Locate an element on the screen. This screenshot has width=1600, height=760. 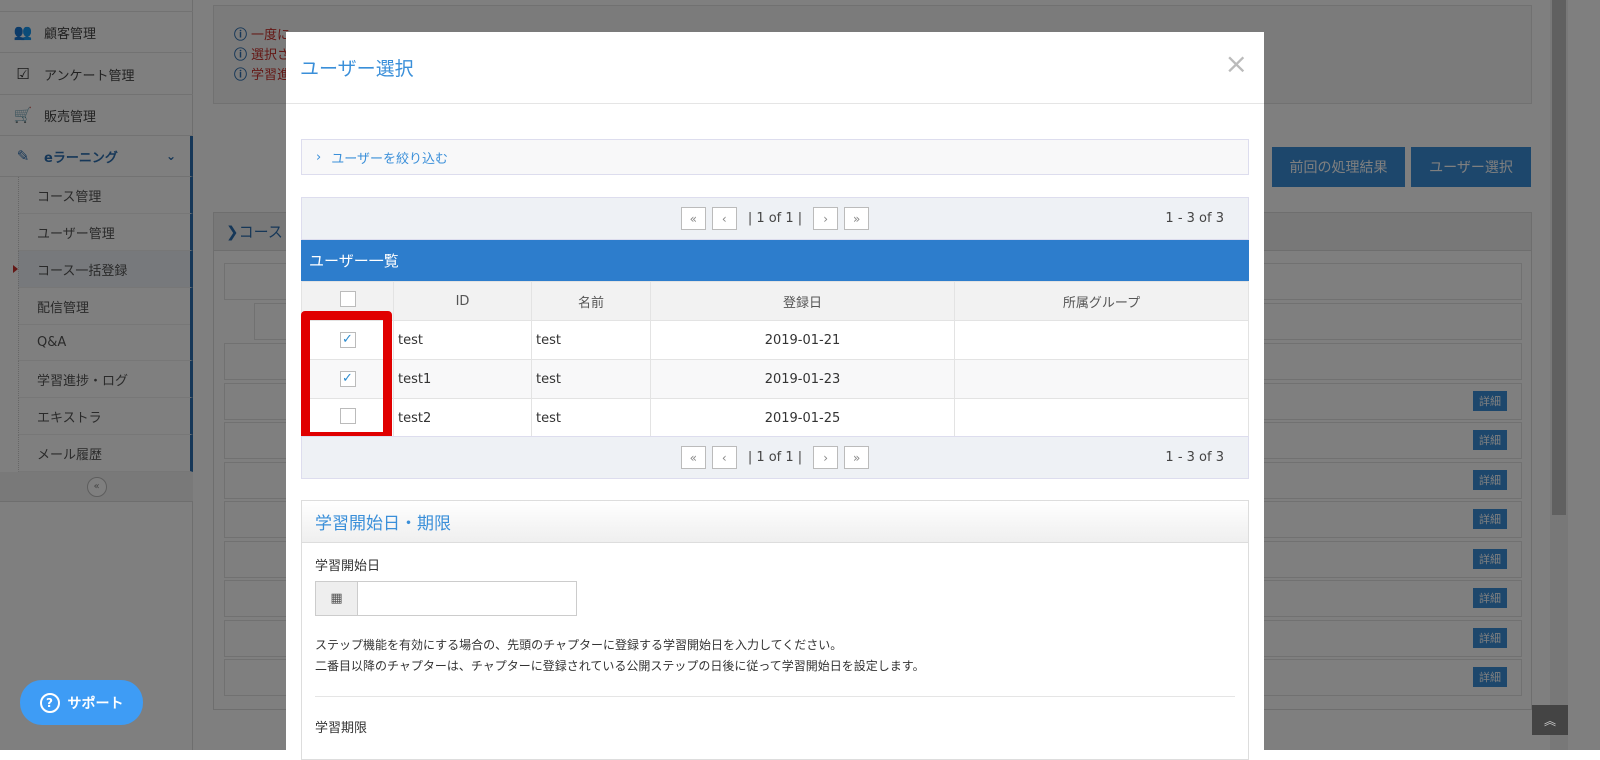
start-date-label: 学習開始日 is located at coordinates (348, 566).